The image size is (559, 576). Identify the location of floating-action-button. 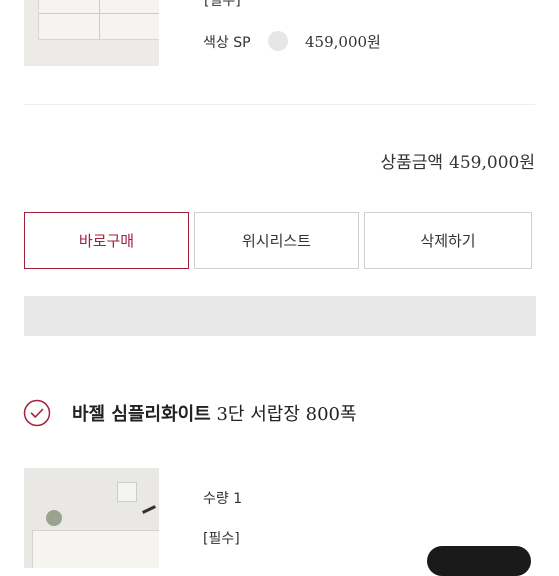
(479, 561).